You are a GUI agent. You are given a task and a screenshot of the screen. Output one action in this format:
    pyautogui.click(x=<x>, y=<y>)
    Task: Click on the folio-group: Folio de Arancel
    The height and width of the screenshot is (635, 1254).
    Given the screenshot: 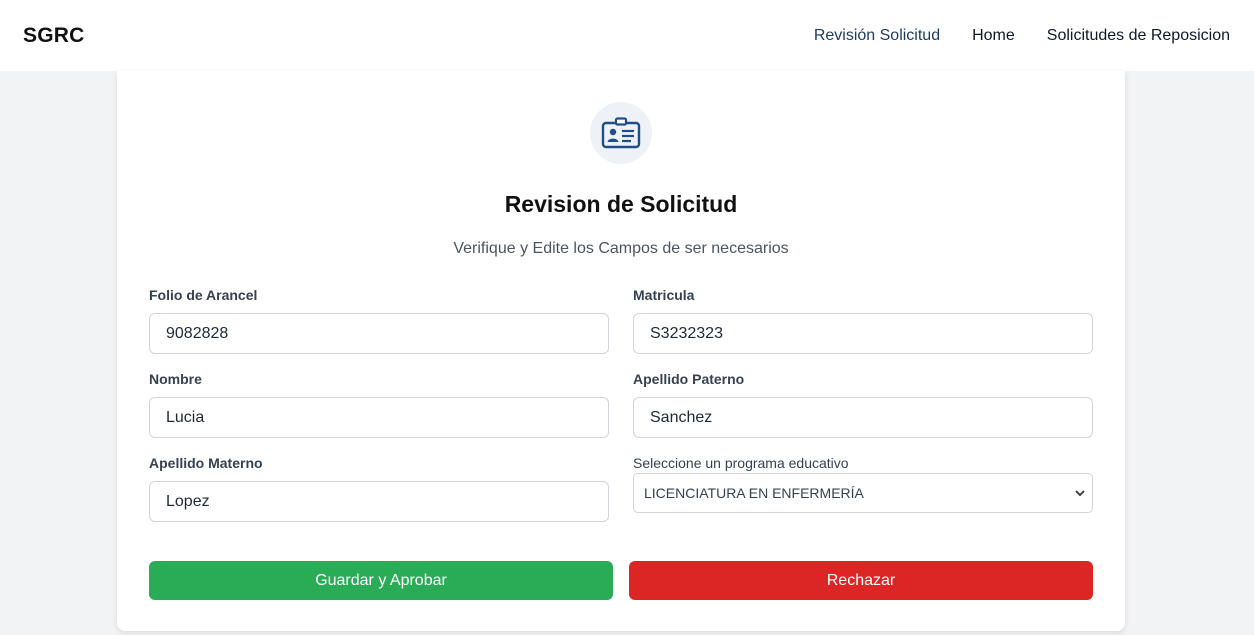 What is the action you would take?
    pyautogui.click(x=379, y=320)
    